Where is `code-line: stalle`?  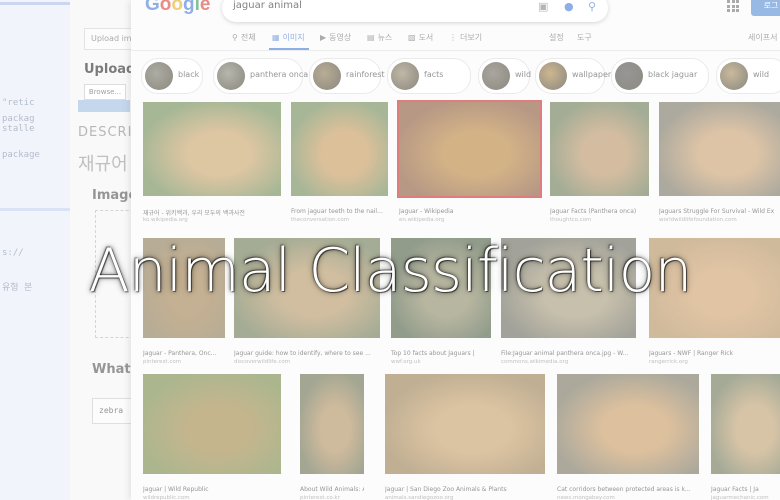 code-line: stalle is located at coordinates (18, 129).